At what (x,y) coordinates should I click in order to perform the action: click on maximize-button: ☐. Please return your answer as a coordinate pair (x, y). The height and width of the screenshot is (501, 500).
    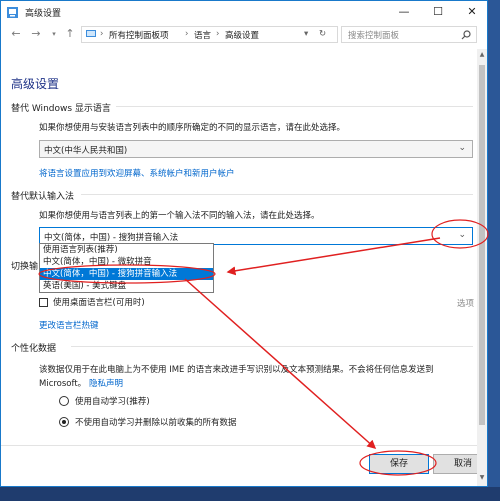
    Looking at the image, I should click on (438, 12).